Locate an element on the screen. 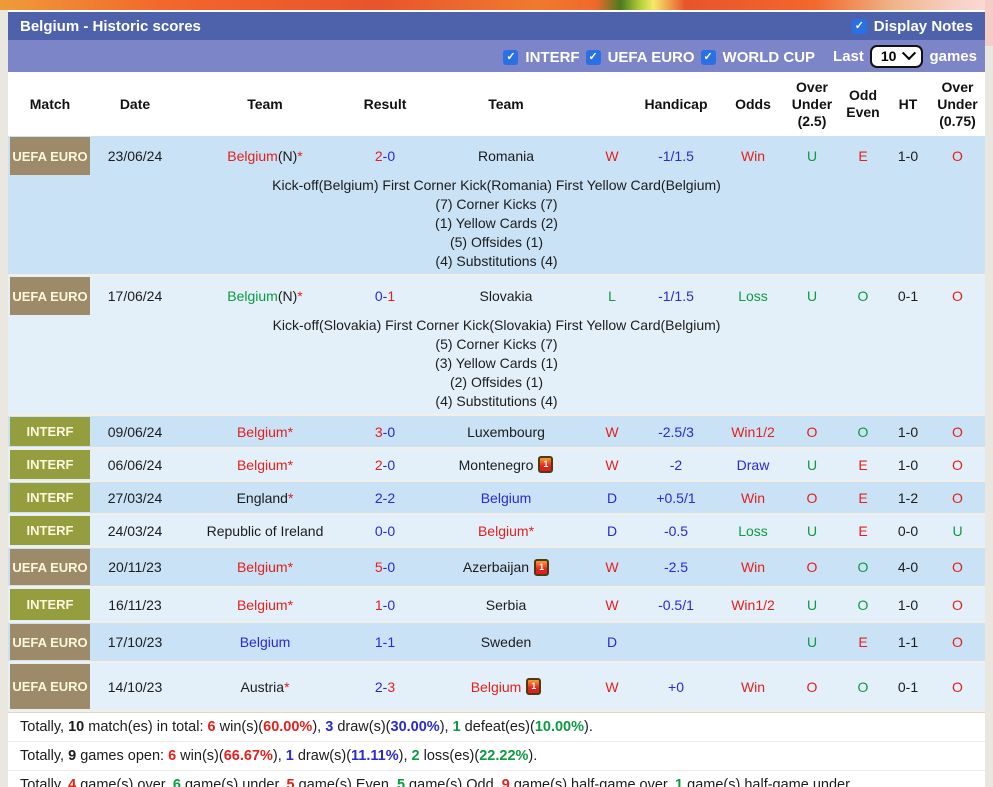 Image resolution: width=993 pixels, height=787 pixels. odd-even-cell: O is located at coordinates (863, 686).